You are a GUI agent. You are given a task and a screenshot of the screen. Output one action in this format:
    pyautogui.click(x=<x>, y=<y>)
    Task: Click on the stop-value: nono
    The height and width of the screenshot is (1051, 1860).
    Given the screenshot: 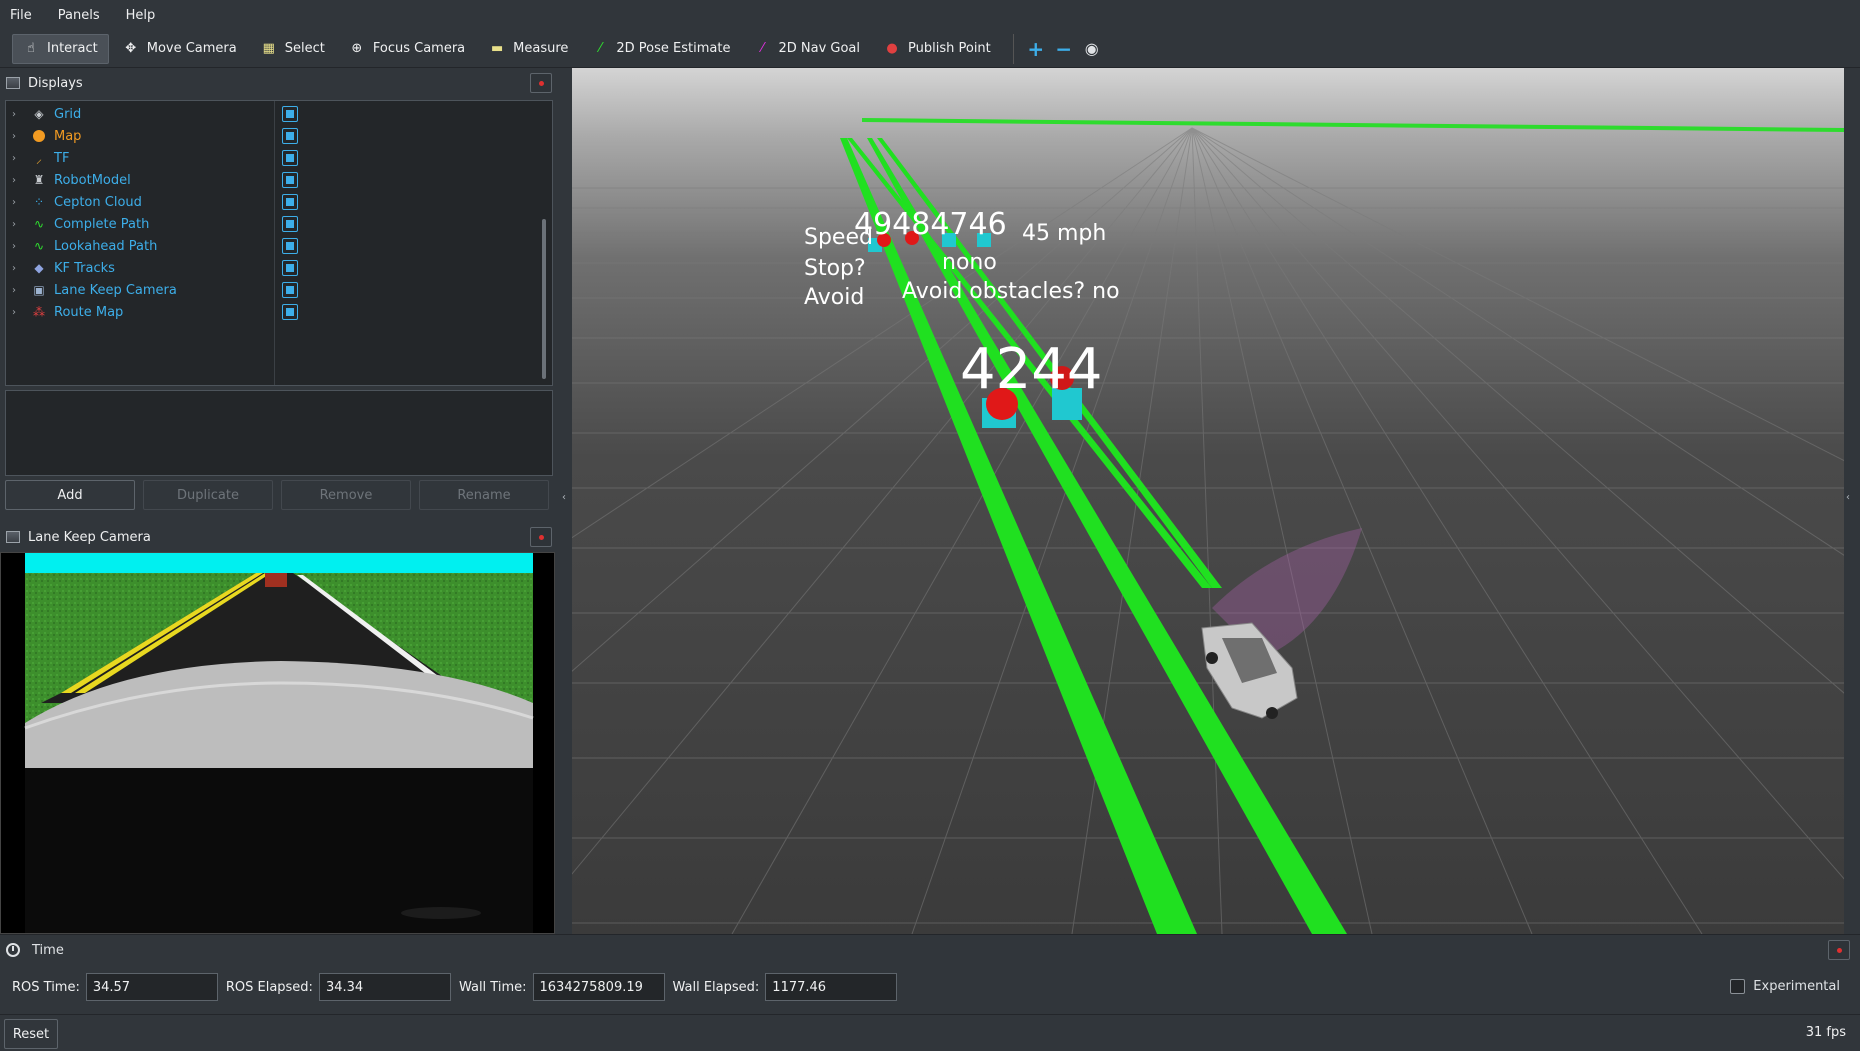 What is the action you would take?
    pyautogui.click(x=969, y=262)
    